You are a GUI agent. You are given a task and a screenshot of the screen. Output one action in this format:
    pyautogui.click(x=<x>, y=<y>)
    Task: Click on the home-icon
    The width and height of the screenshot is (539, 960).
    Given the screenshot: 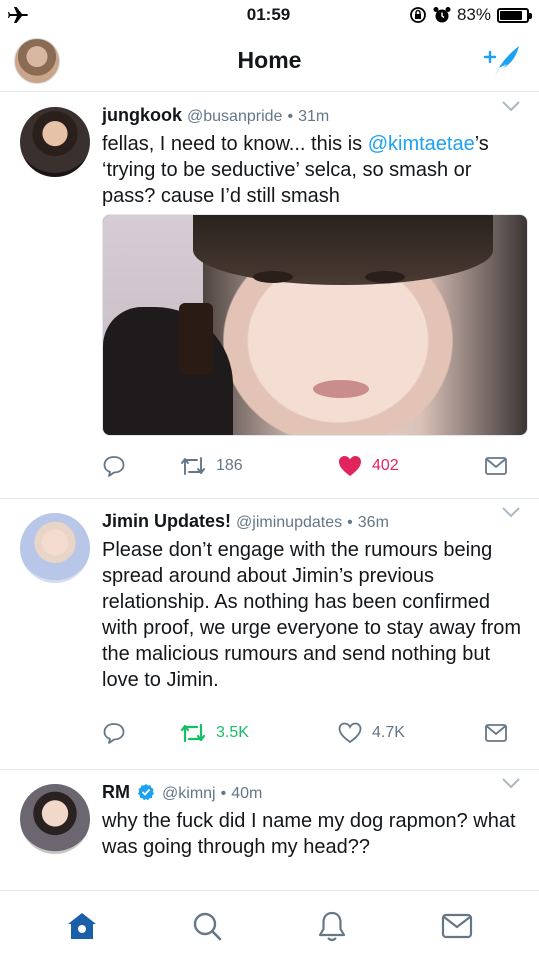 What is the action you would take?
    pyautogui.click(x=82, y=925)
    